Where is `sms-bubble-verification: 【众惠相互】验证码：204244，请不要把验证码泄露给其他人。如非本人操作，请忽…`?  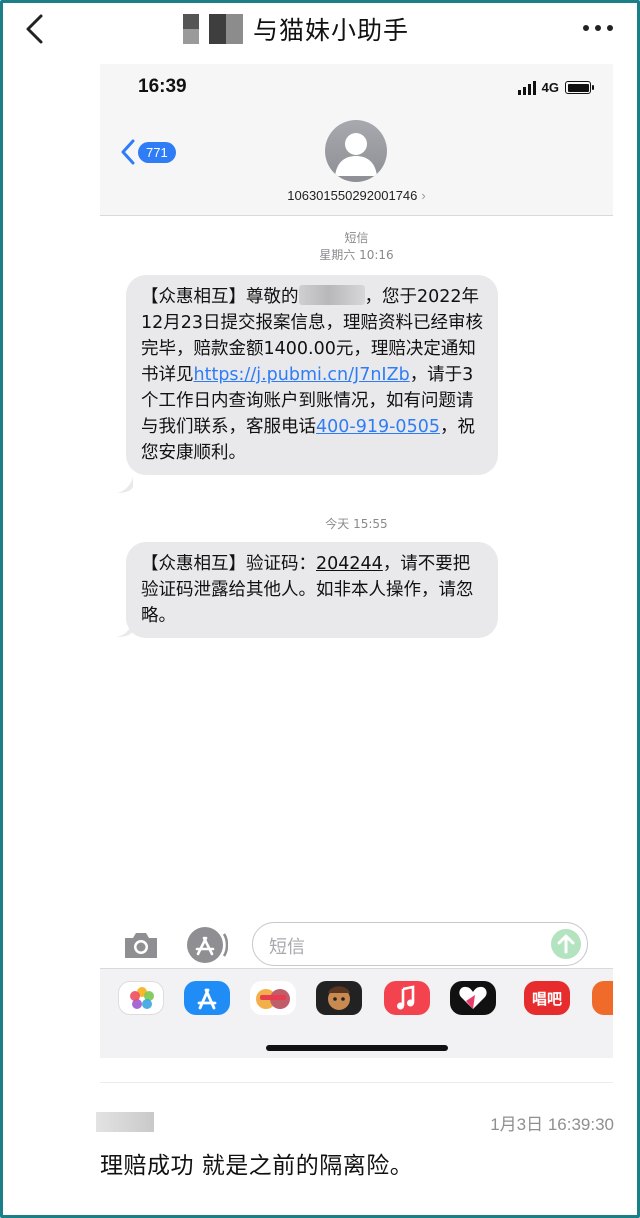 sms-bubble-verification: 【众惠相互】验证码：204244，请不要把验证码泄露给其他人。如非本人操作，请忽… is located at coordinates (312, 590).